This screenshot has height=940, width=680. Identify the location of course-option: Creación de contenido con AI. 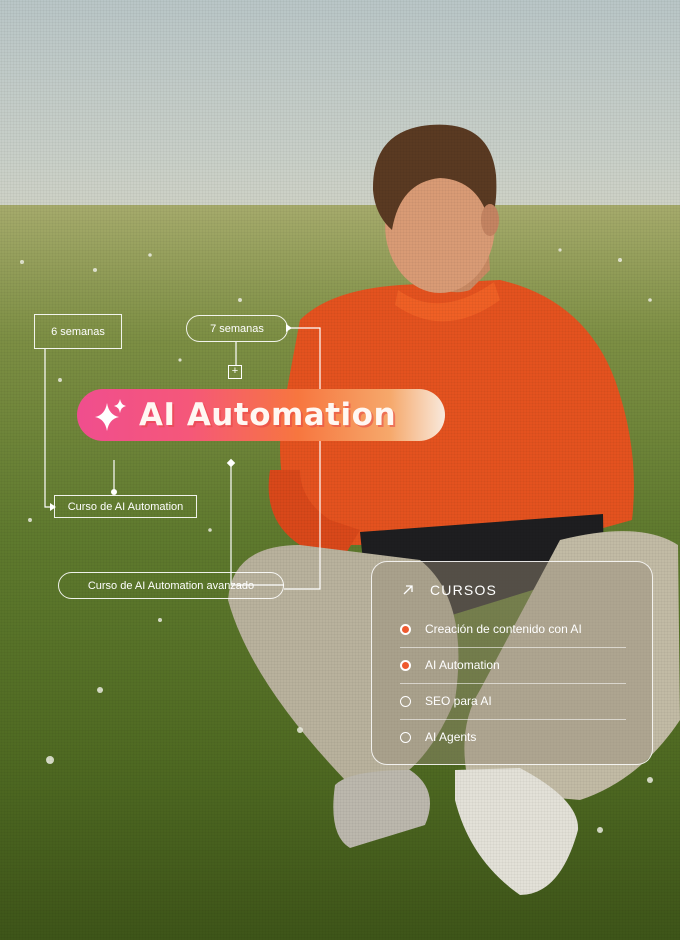
(513, 629).